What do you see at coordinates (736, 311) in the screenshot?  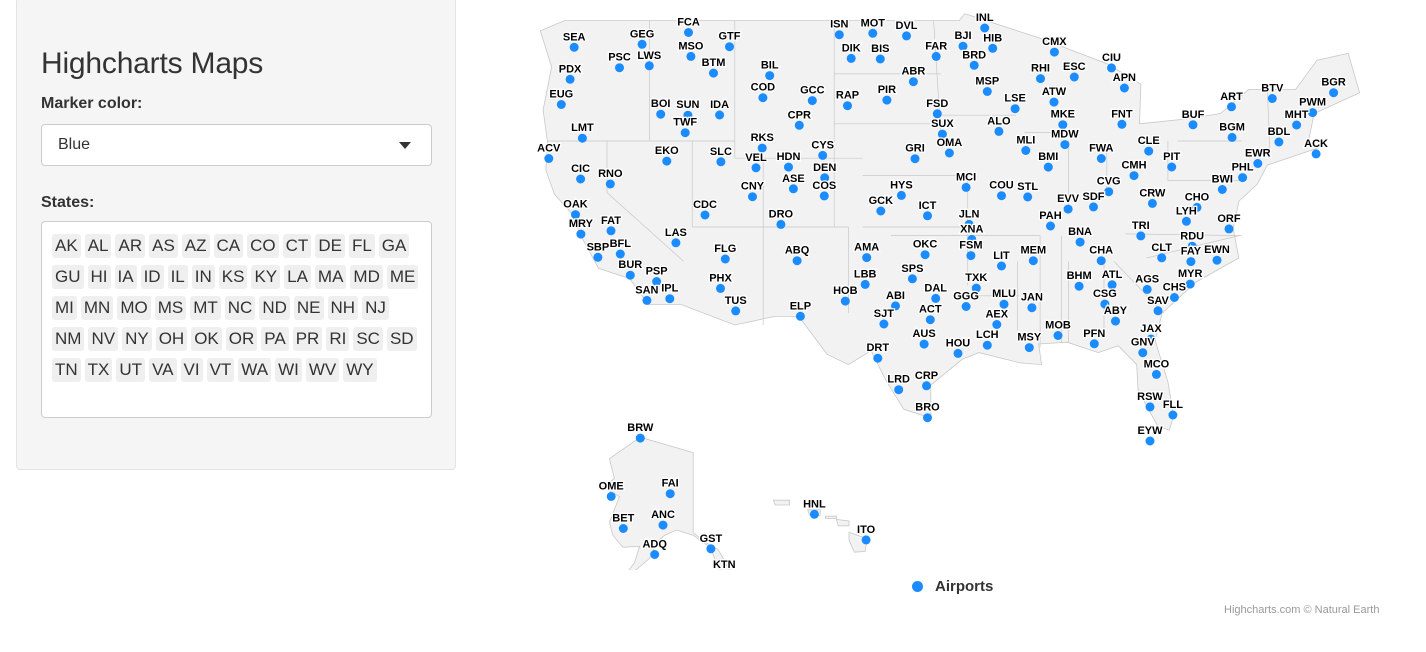 I see `airport-marker-tus` at bounding box center [736, 311].